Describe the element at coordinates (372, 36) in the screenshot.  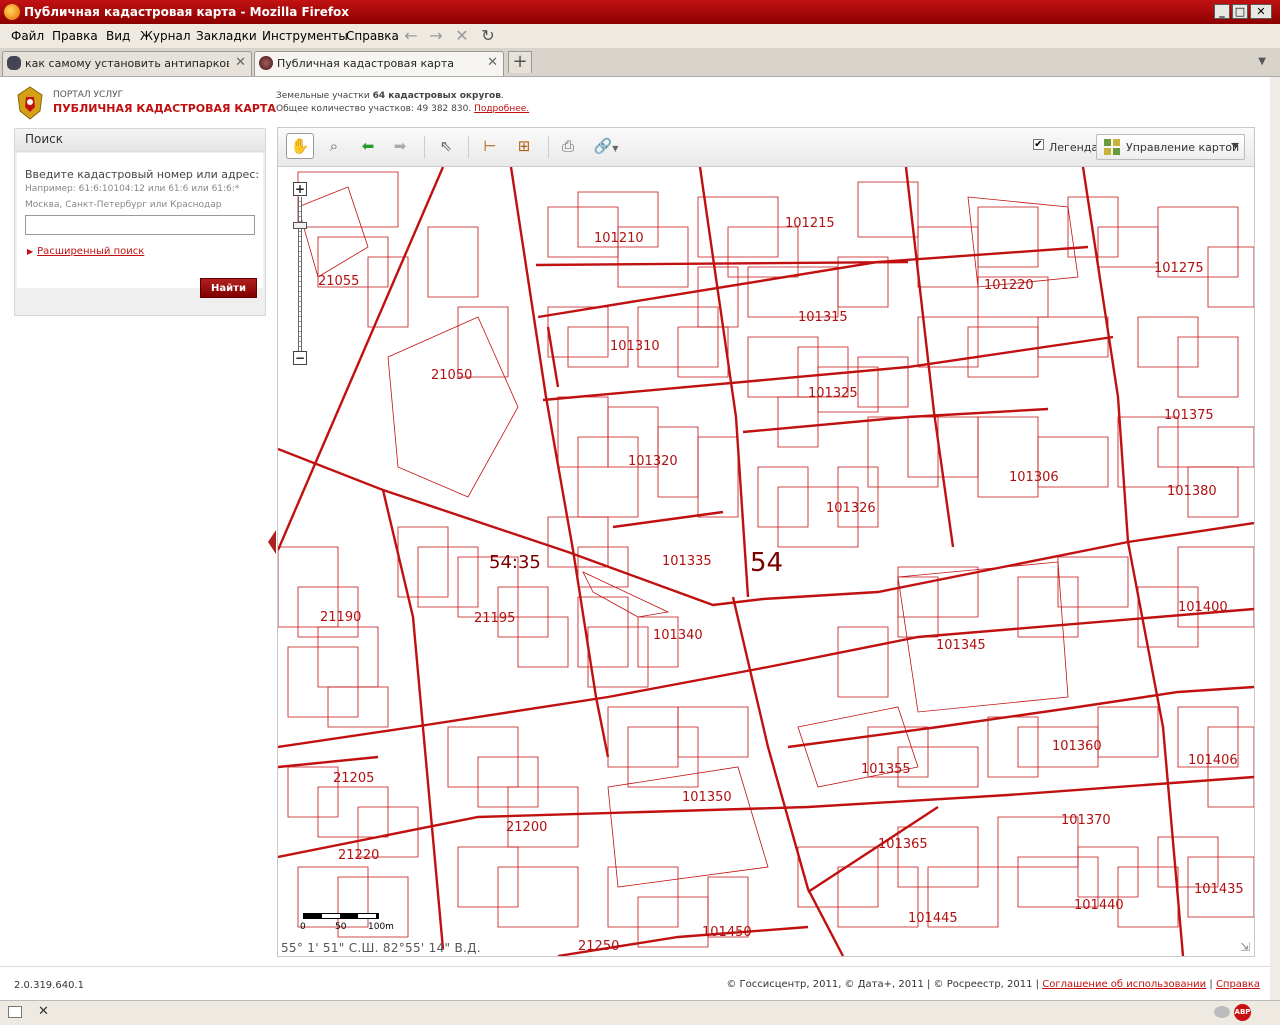
I see `menu-help: Справка` at that location.